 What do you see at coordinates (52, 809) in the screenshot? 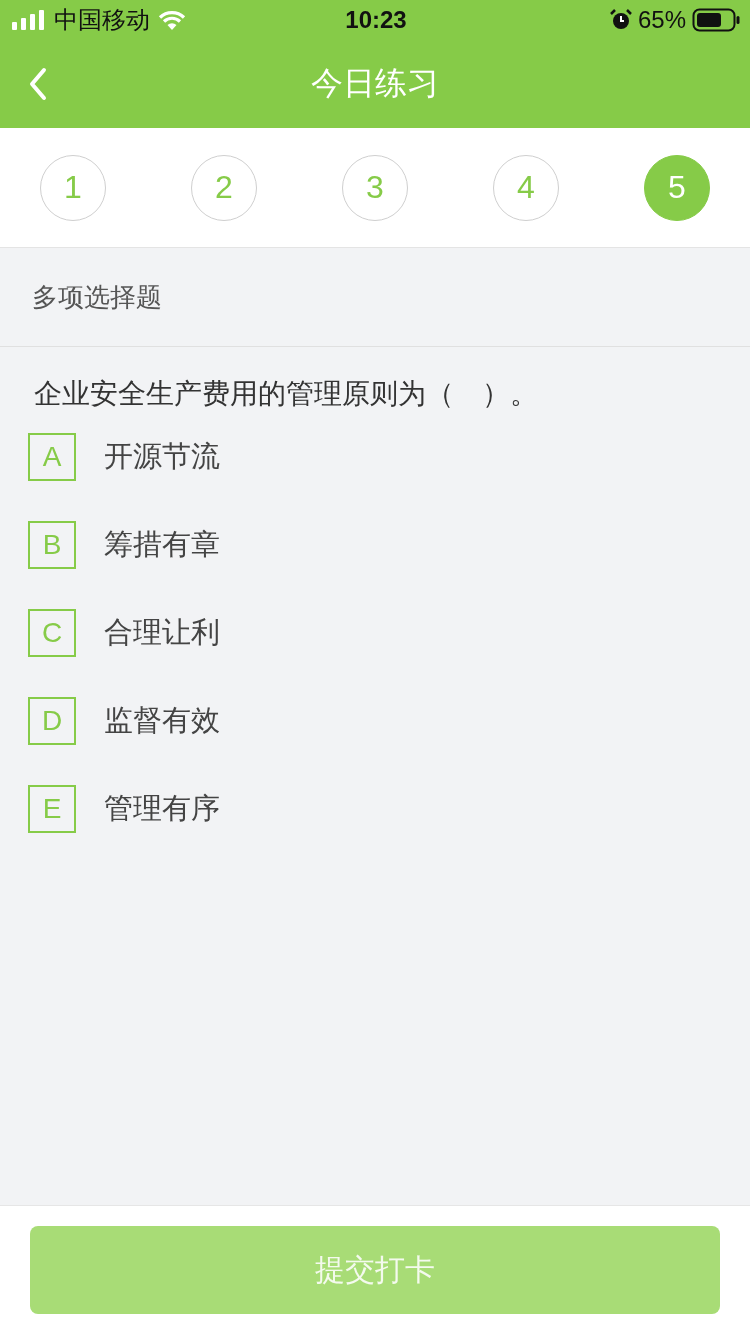
I see `option-letter-box: E` at bounding box center [52, 809].